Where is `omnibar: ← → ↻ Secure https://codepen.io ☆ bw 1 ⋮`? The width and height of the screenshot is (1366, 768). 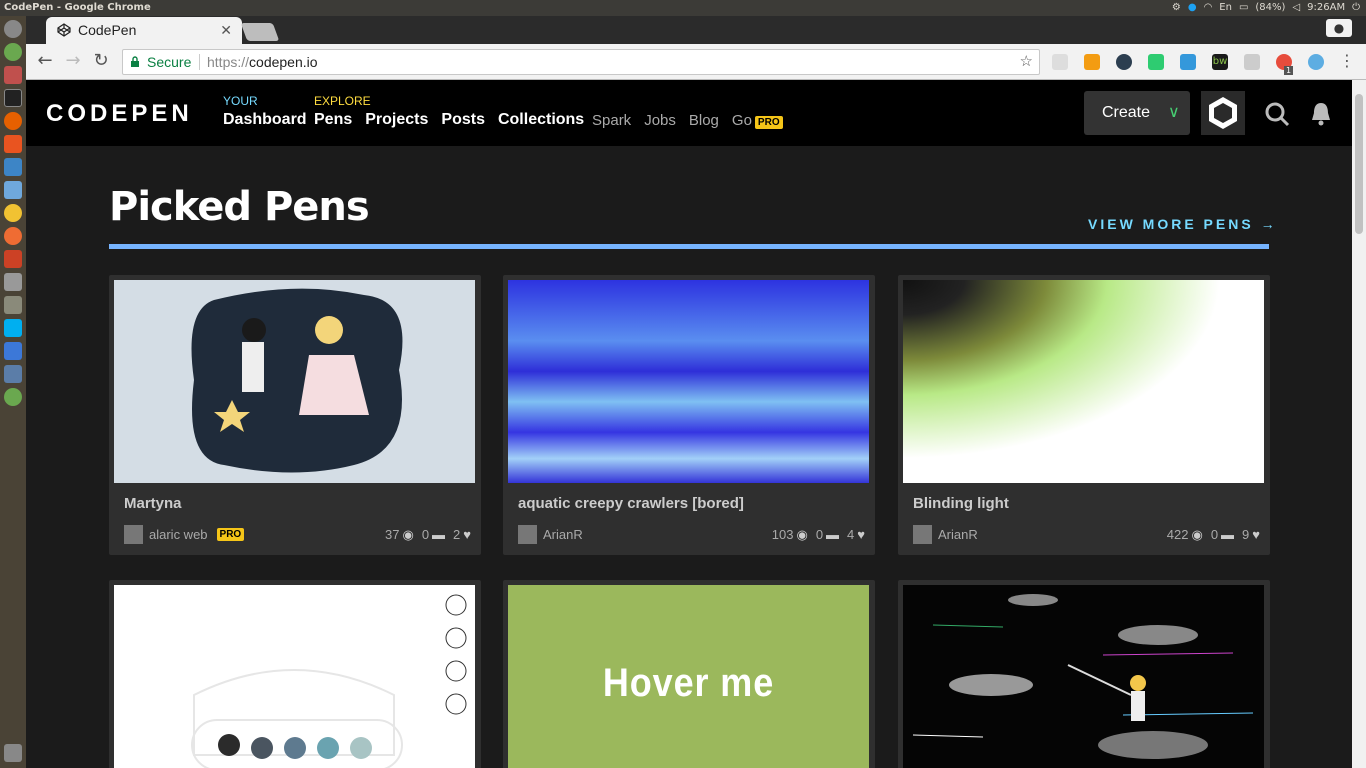 omnibar: ← → ↻ Secure https://codepen.io ☆ bw 1 ⋮ is located at coordinates (696, 62).